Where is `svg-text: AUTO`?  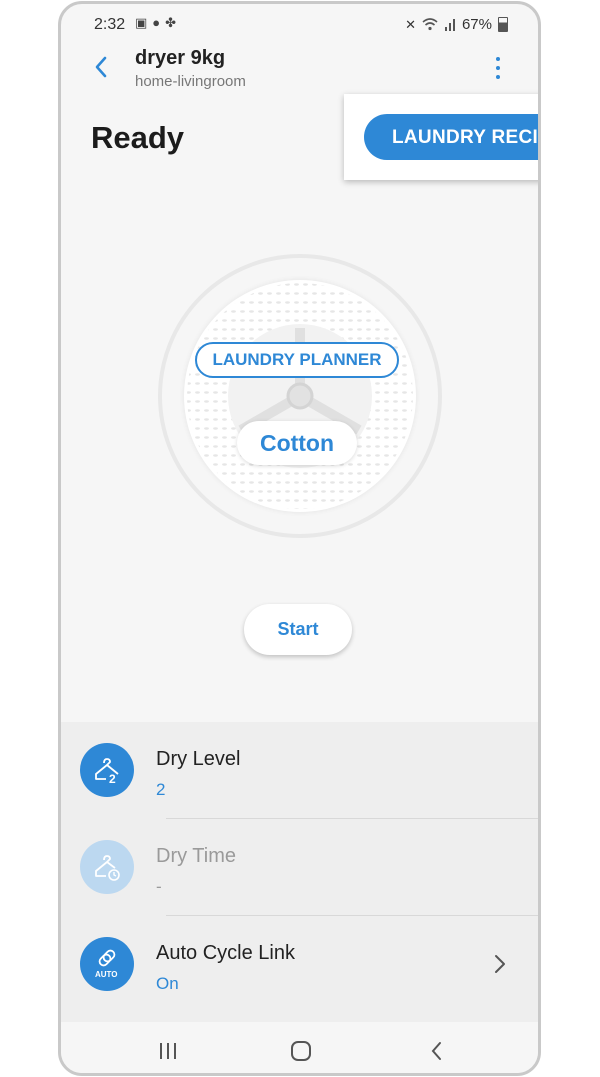
svg-text: AUTO is located at coordinates (106, 974).